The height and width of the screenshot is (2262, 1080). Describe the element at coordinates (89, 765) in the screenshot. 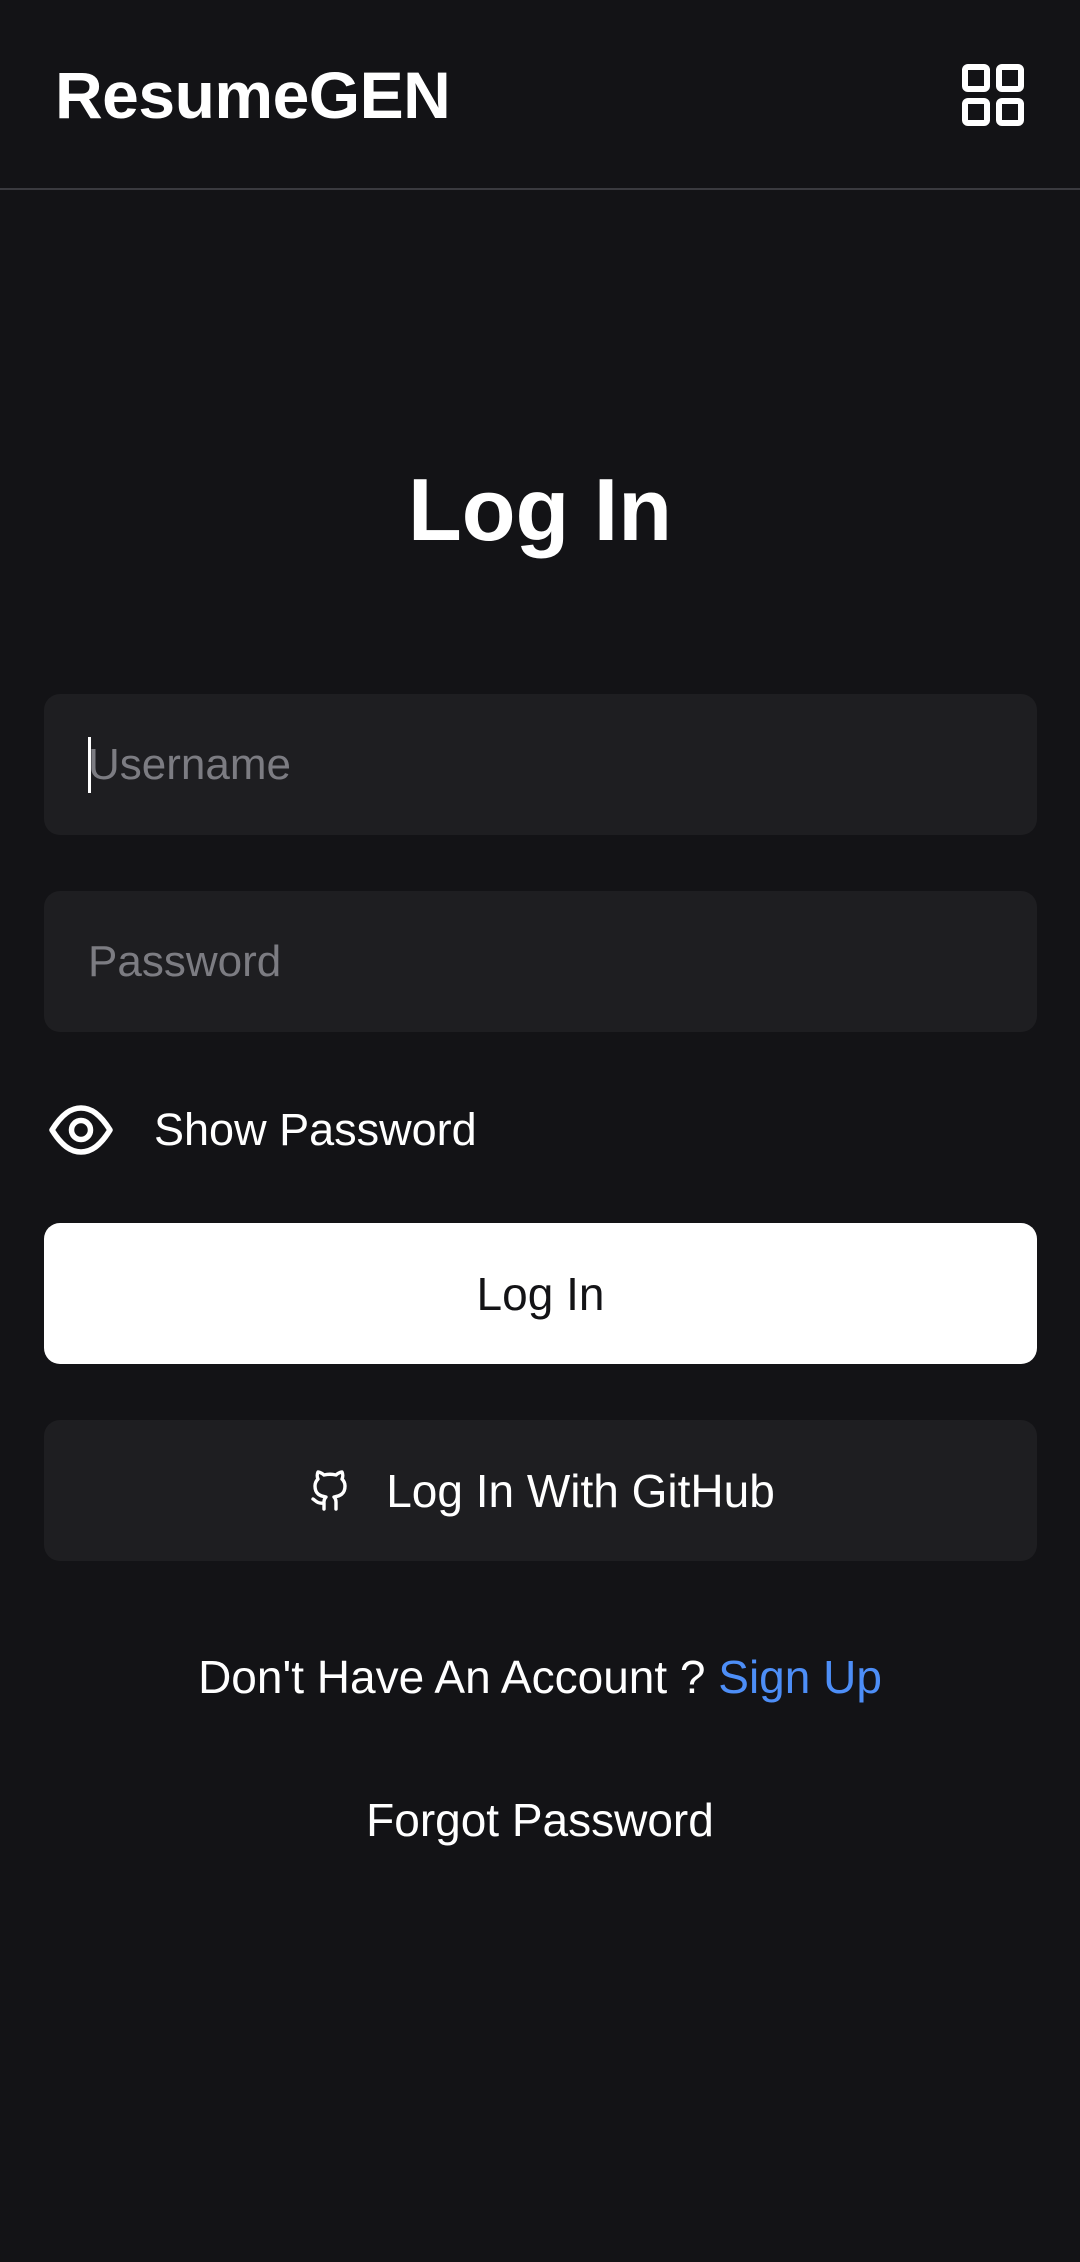

I see `text-cursor` at that location.